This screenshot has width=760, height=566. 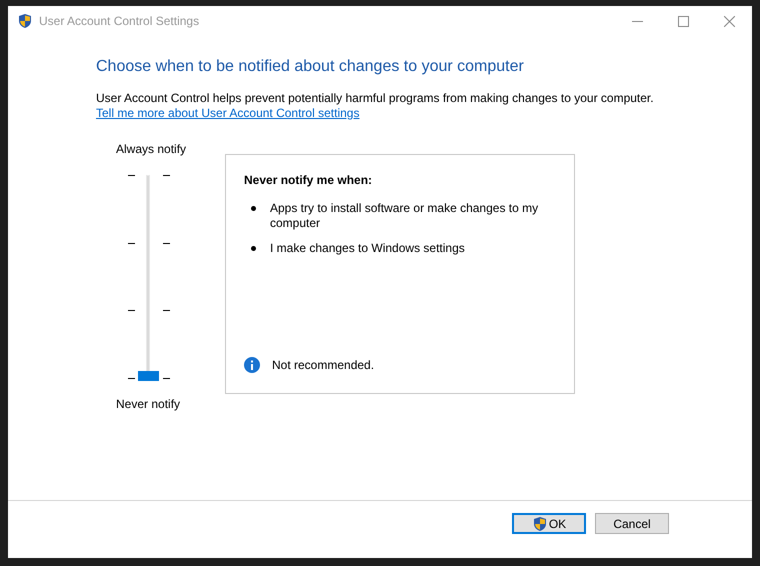 I want to click on info-icon, so click(x=252, y=365).